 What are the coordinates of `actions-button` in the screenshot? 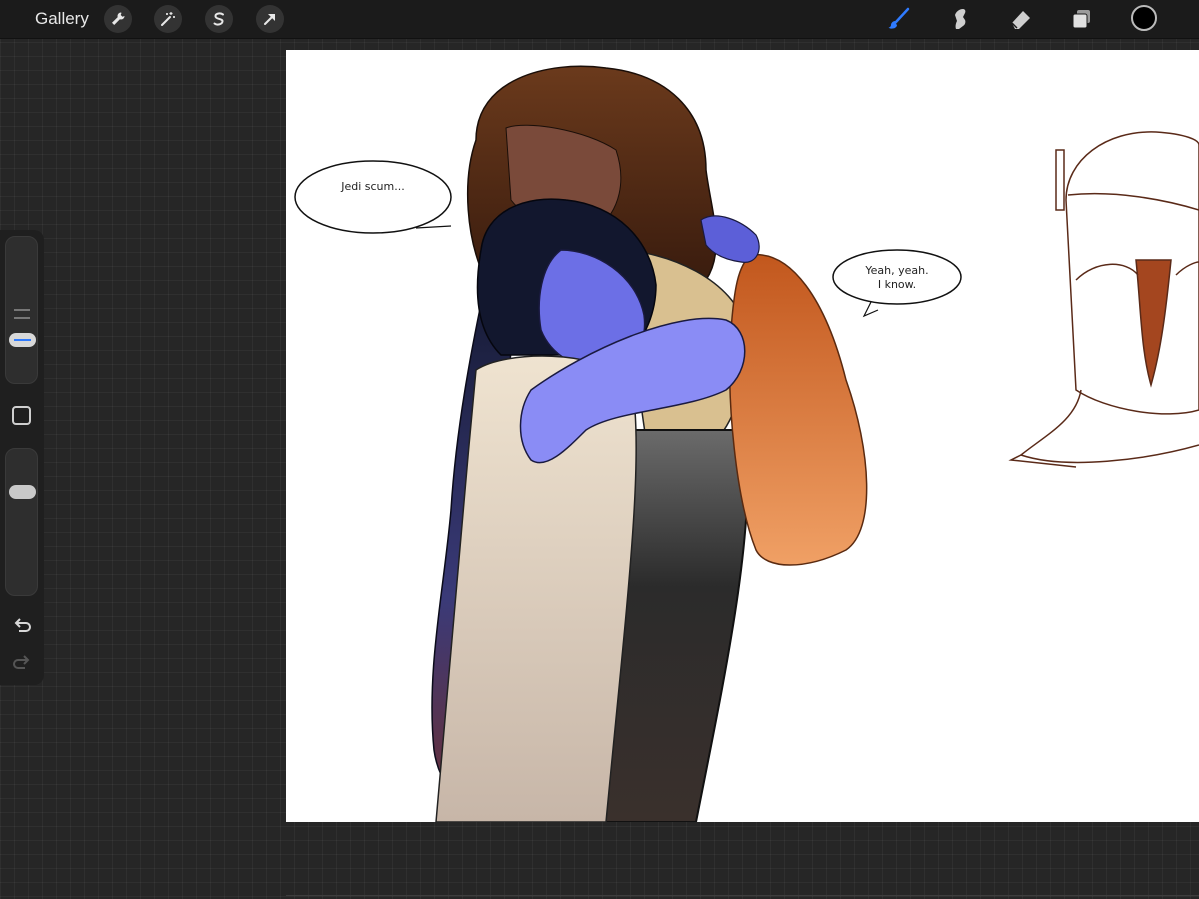 It's located at (118, 19).